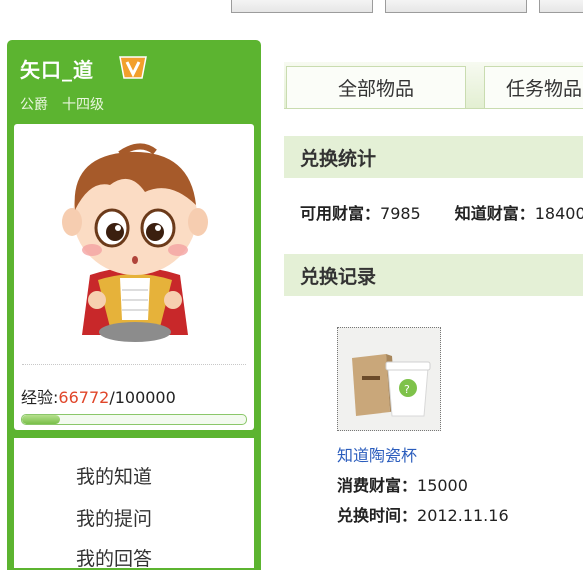 Image resolution: width=583 pixels, height=571 pixels. I want to click on username: 矢口_道, so click(57, 68).